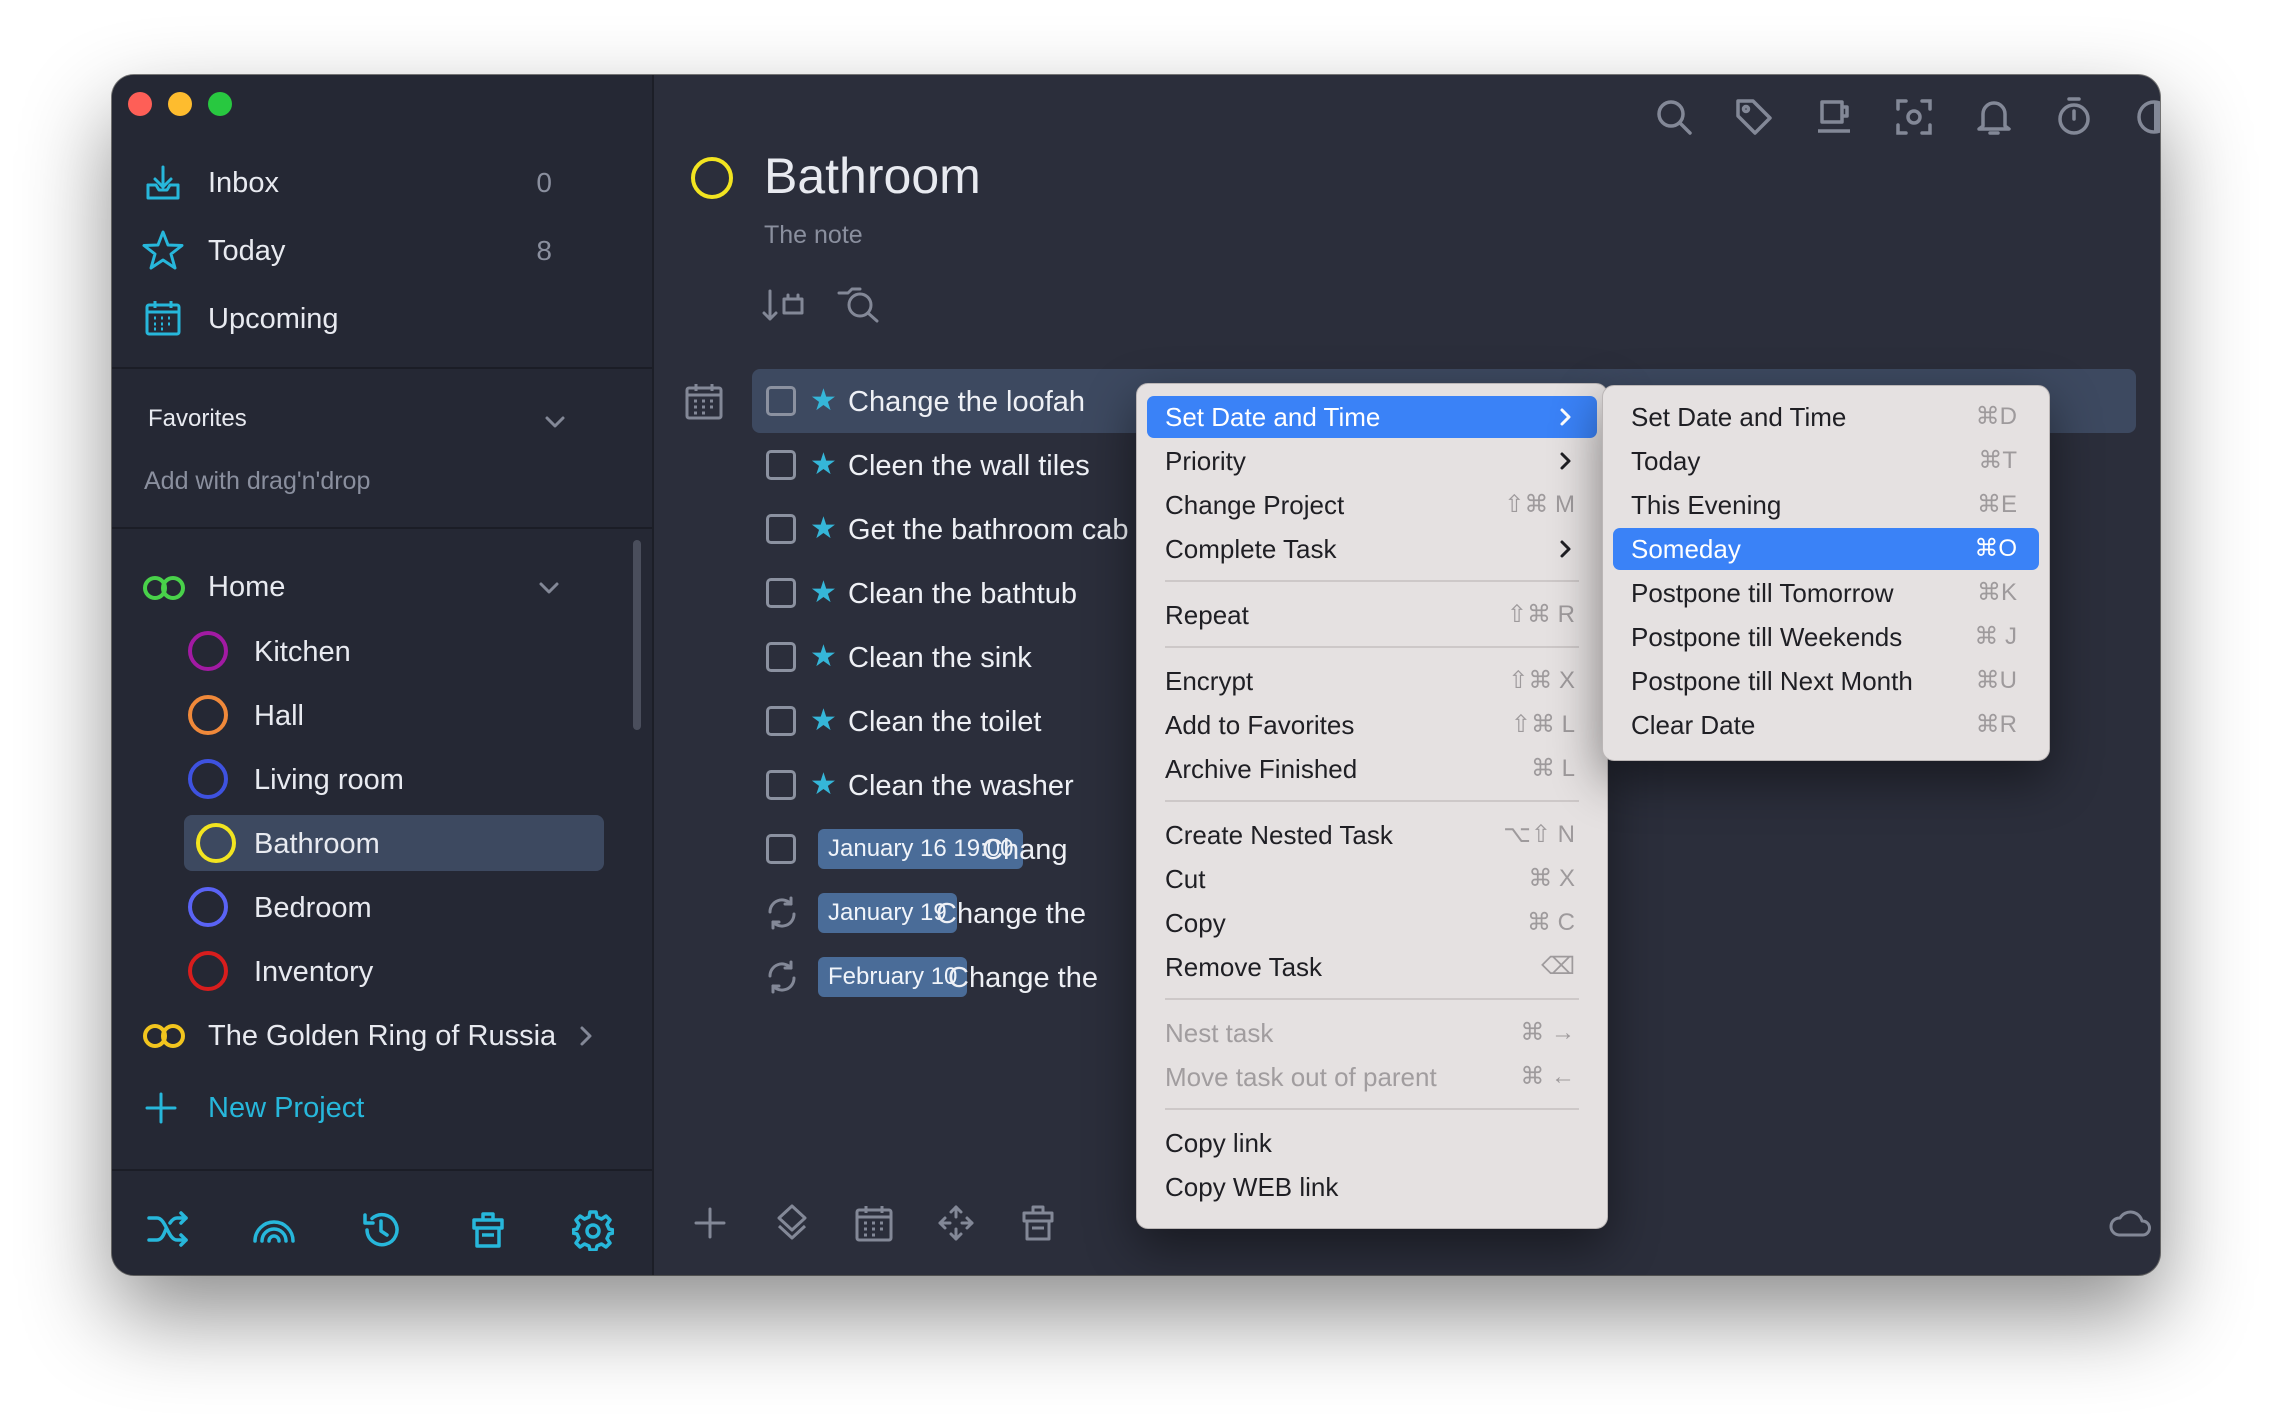  Describe the element at coordinates (292, 1108) in the screenshot. I see `new-project-button: New Project` at that location.